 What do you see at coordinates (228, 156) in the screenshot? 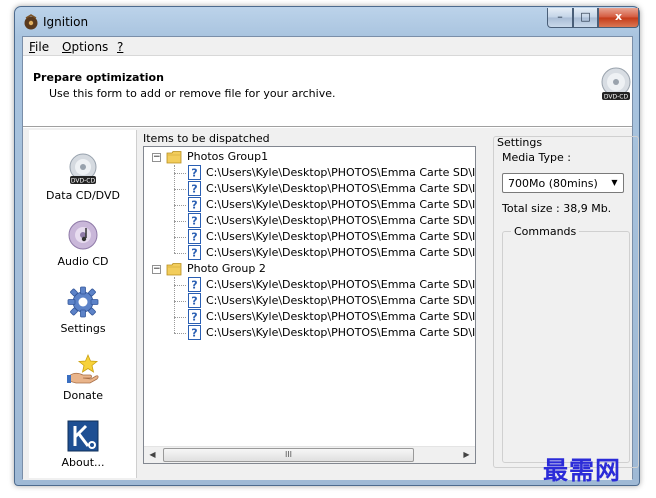
I see `tree-group-name: Photos Group1` at bounding box center [228, 156].